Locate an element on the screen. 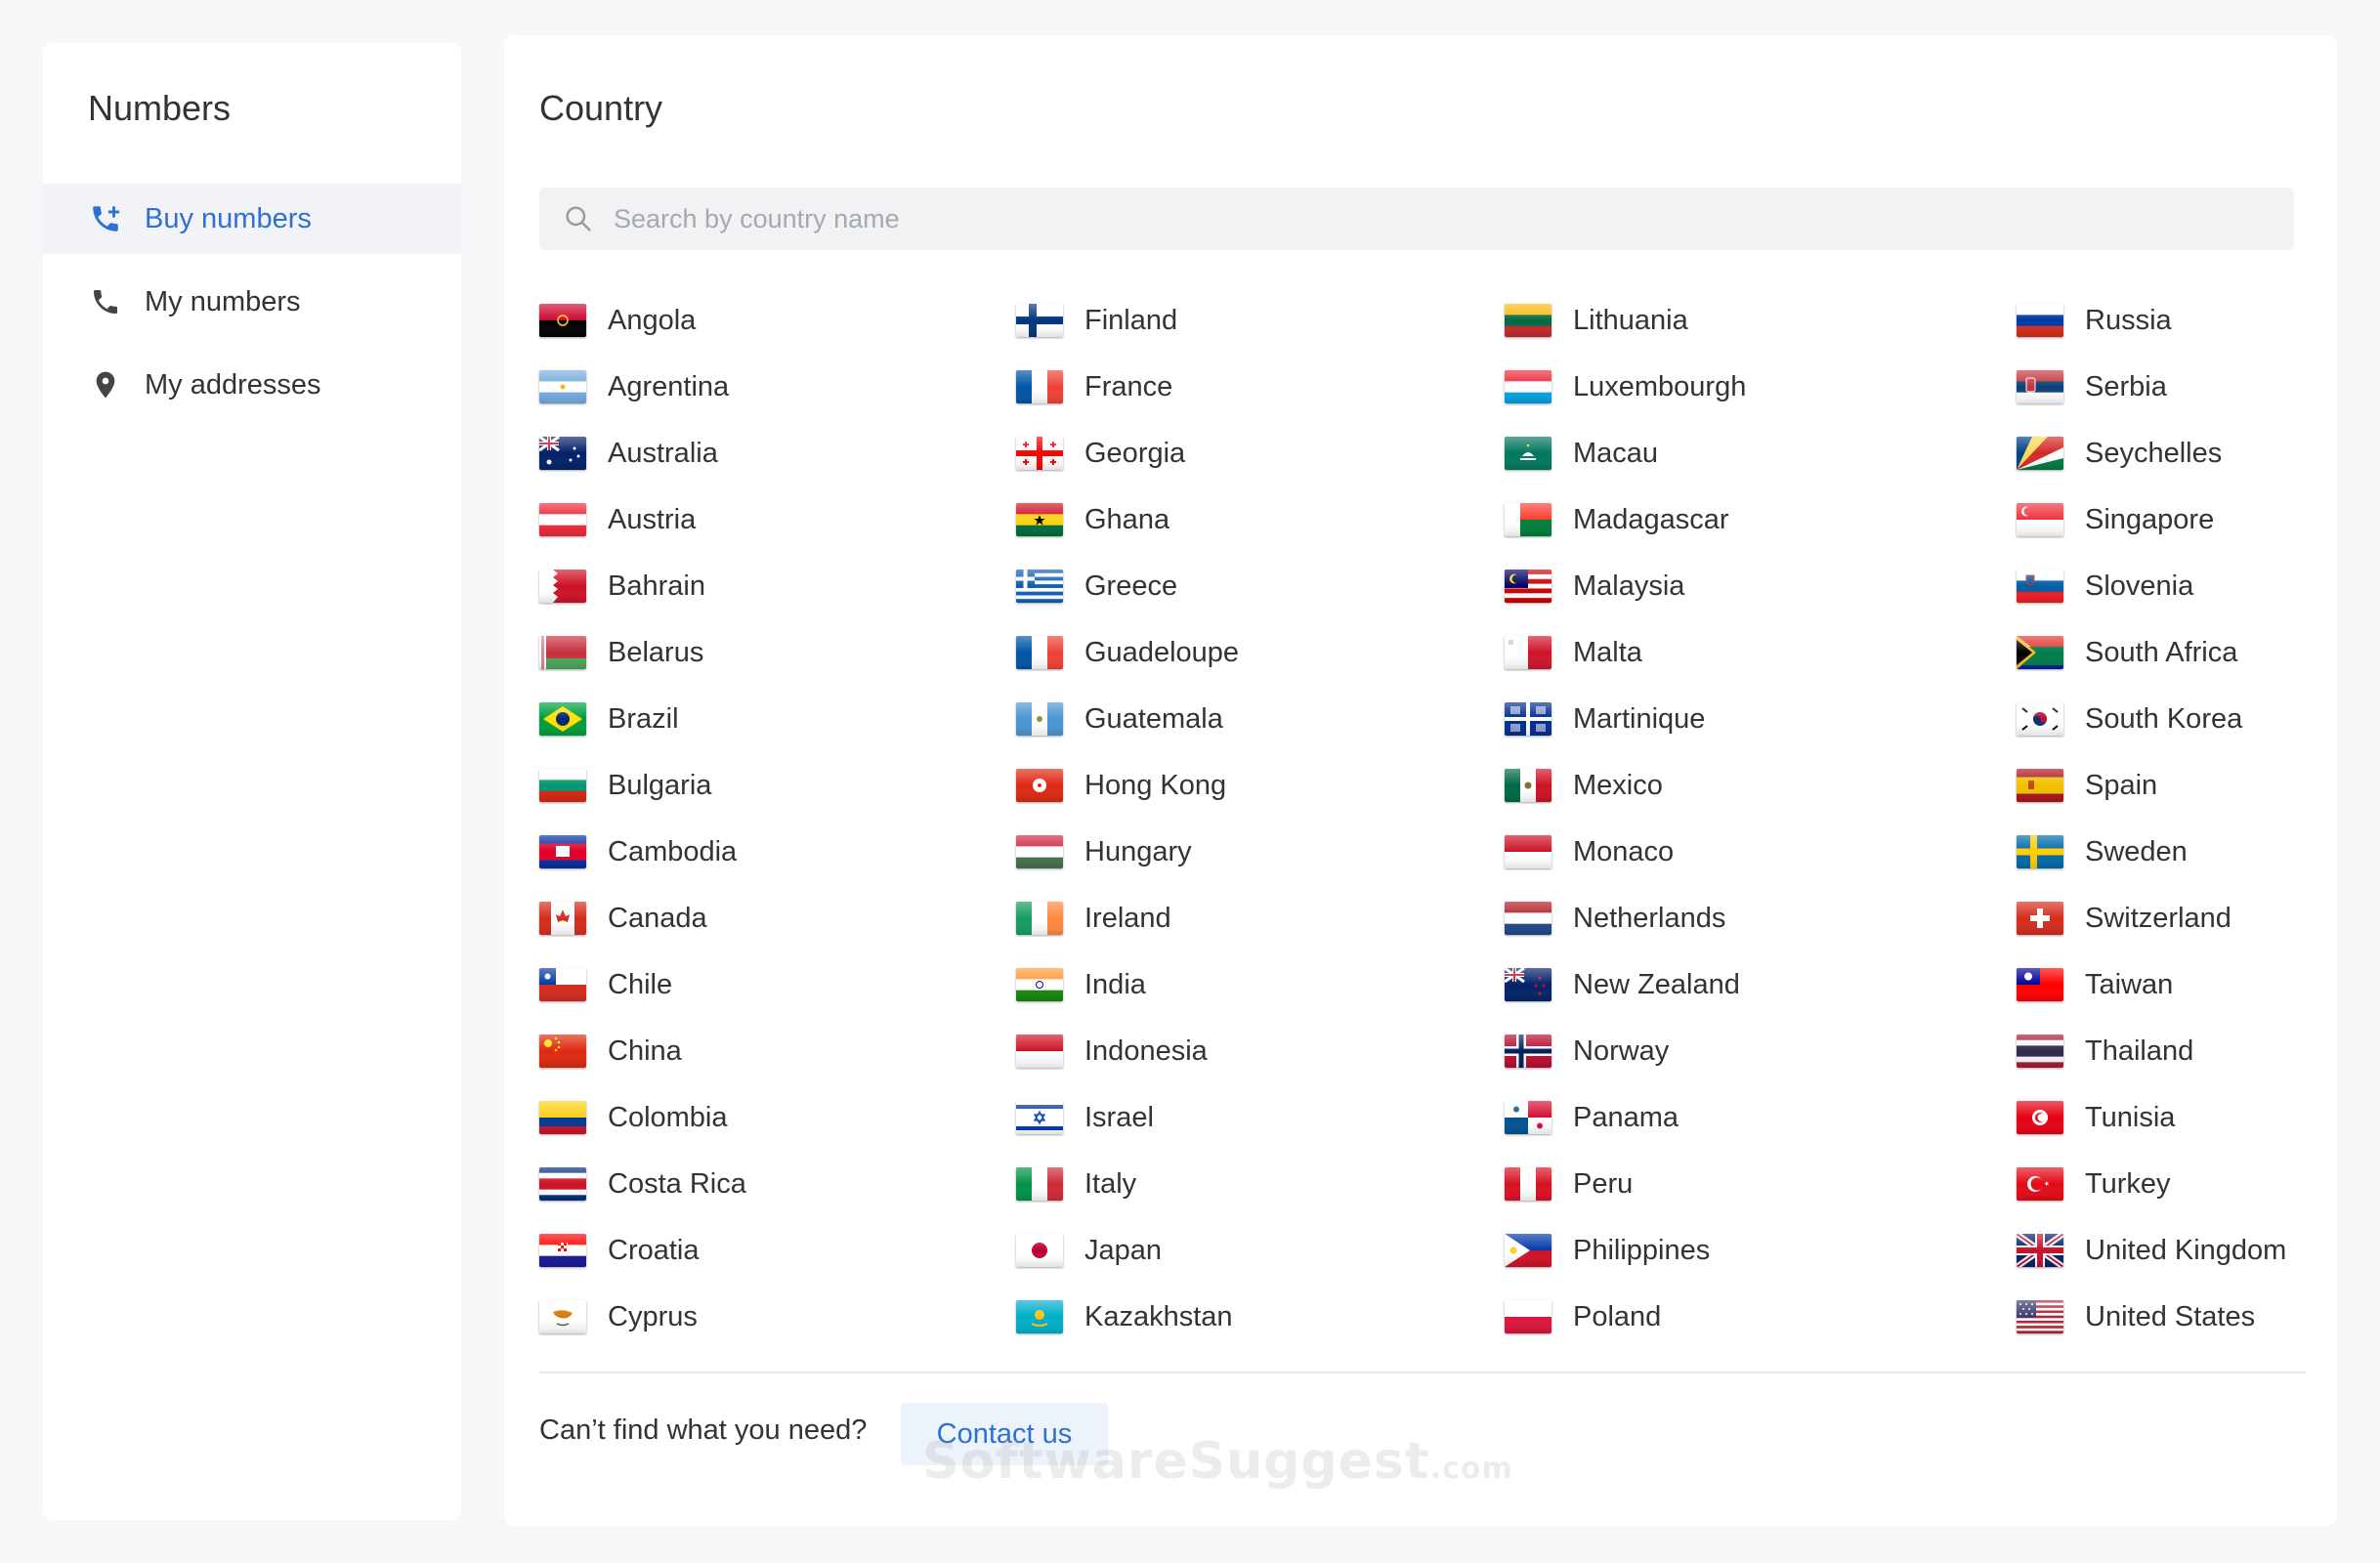 Image resolution: width=2380 pixels, height=1563 pixels. country-item: Bulgaria is located at coordinates (642, 785).